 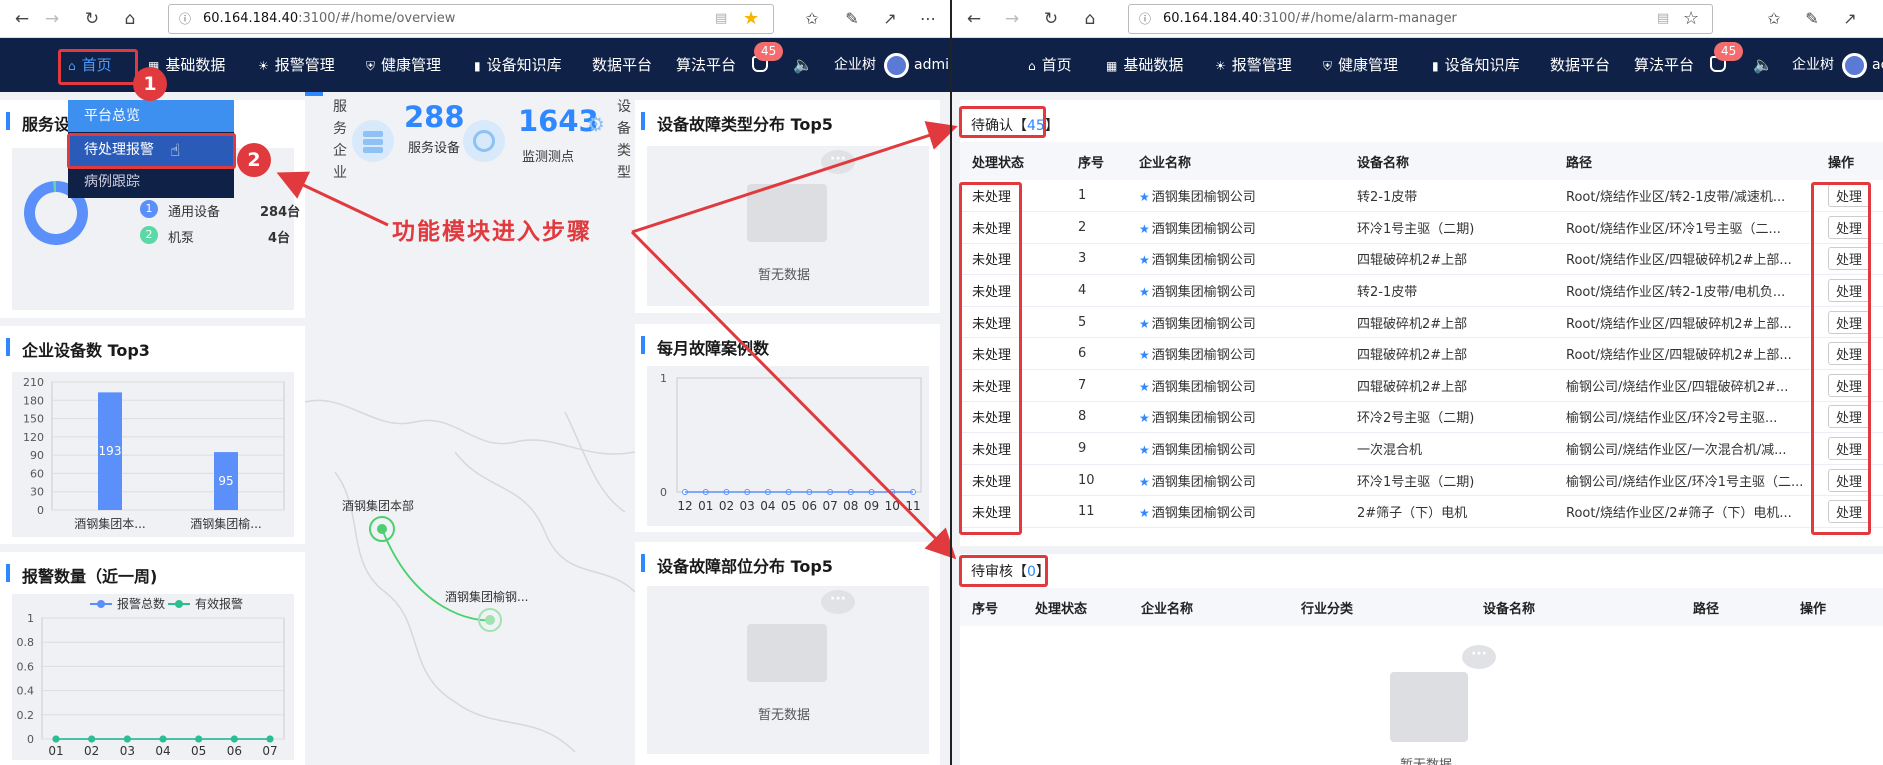 What do you see at coordinates (951, 382) in the screenshot?
I see `window-divider` at bounding box center [951, 382].